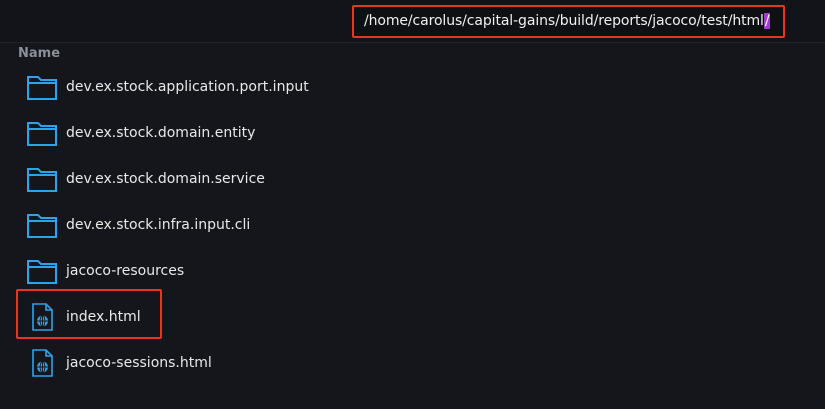  I want to click on list-item-folder: dev.ex.stock.domain.entity, so click(412, 133).